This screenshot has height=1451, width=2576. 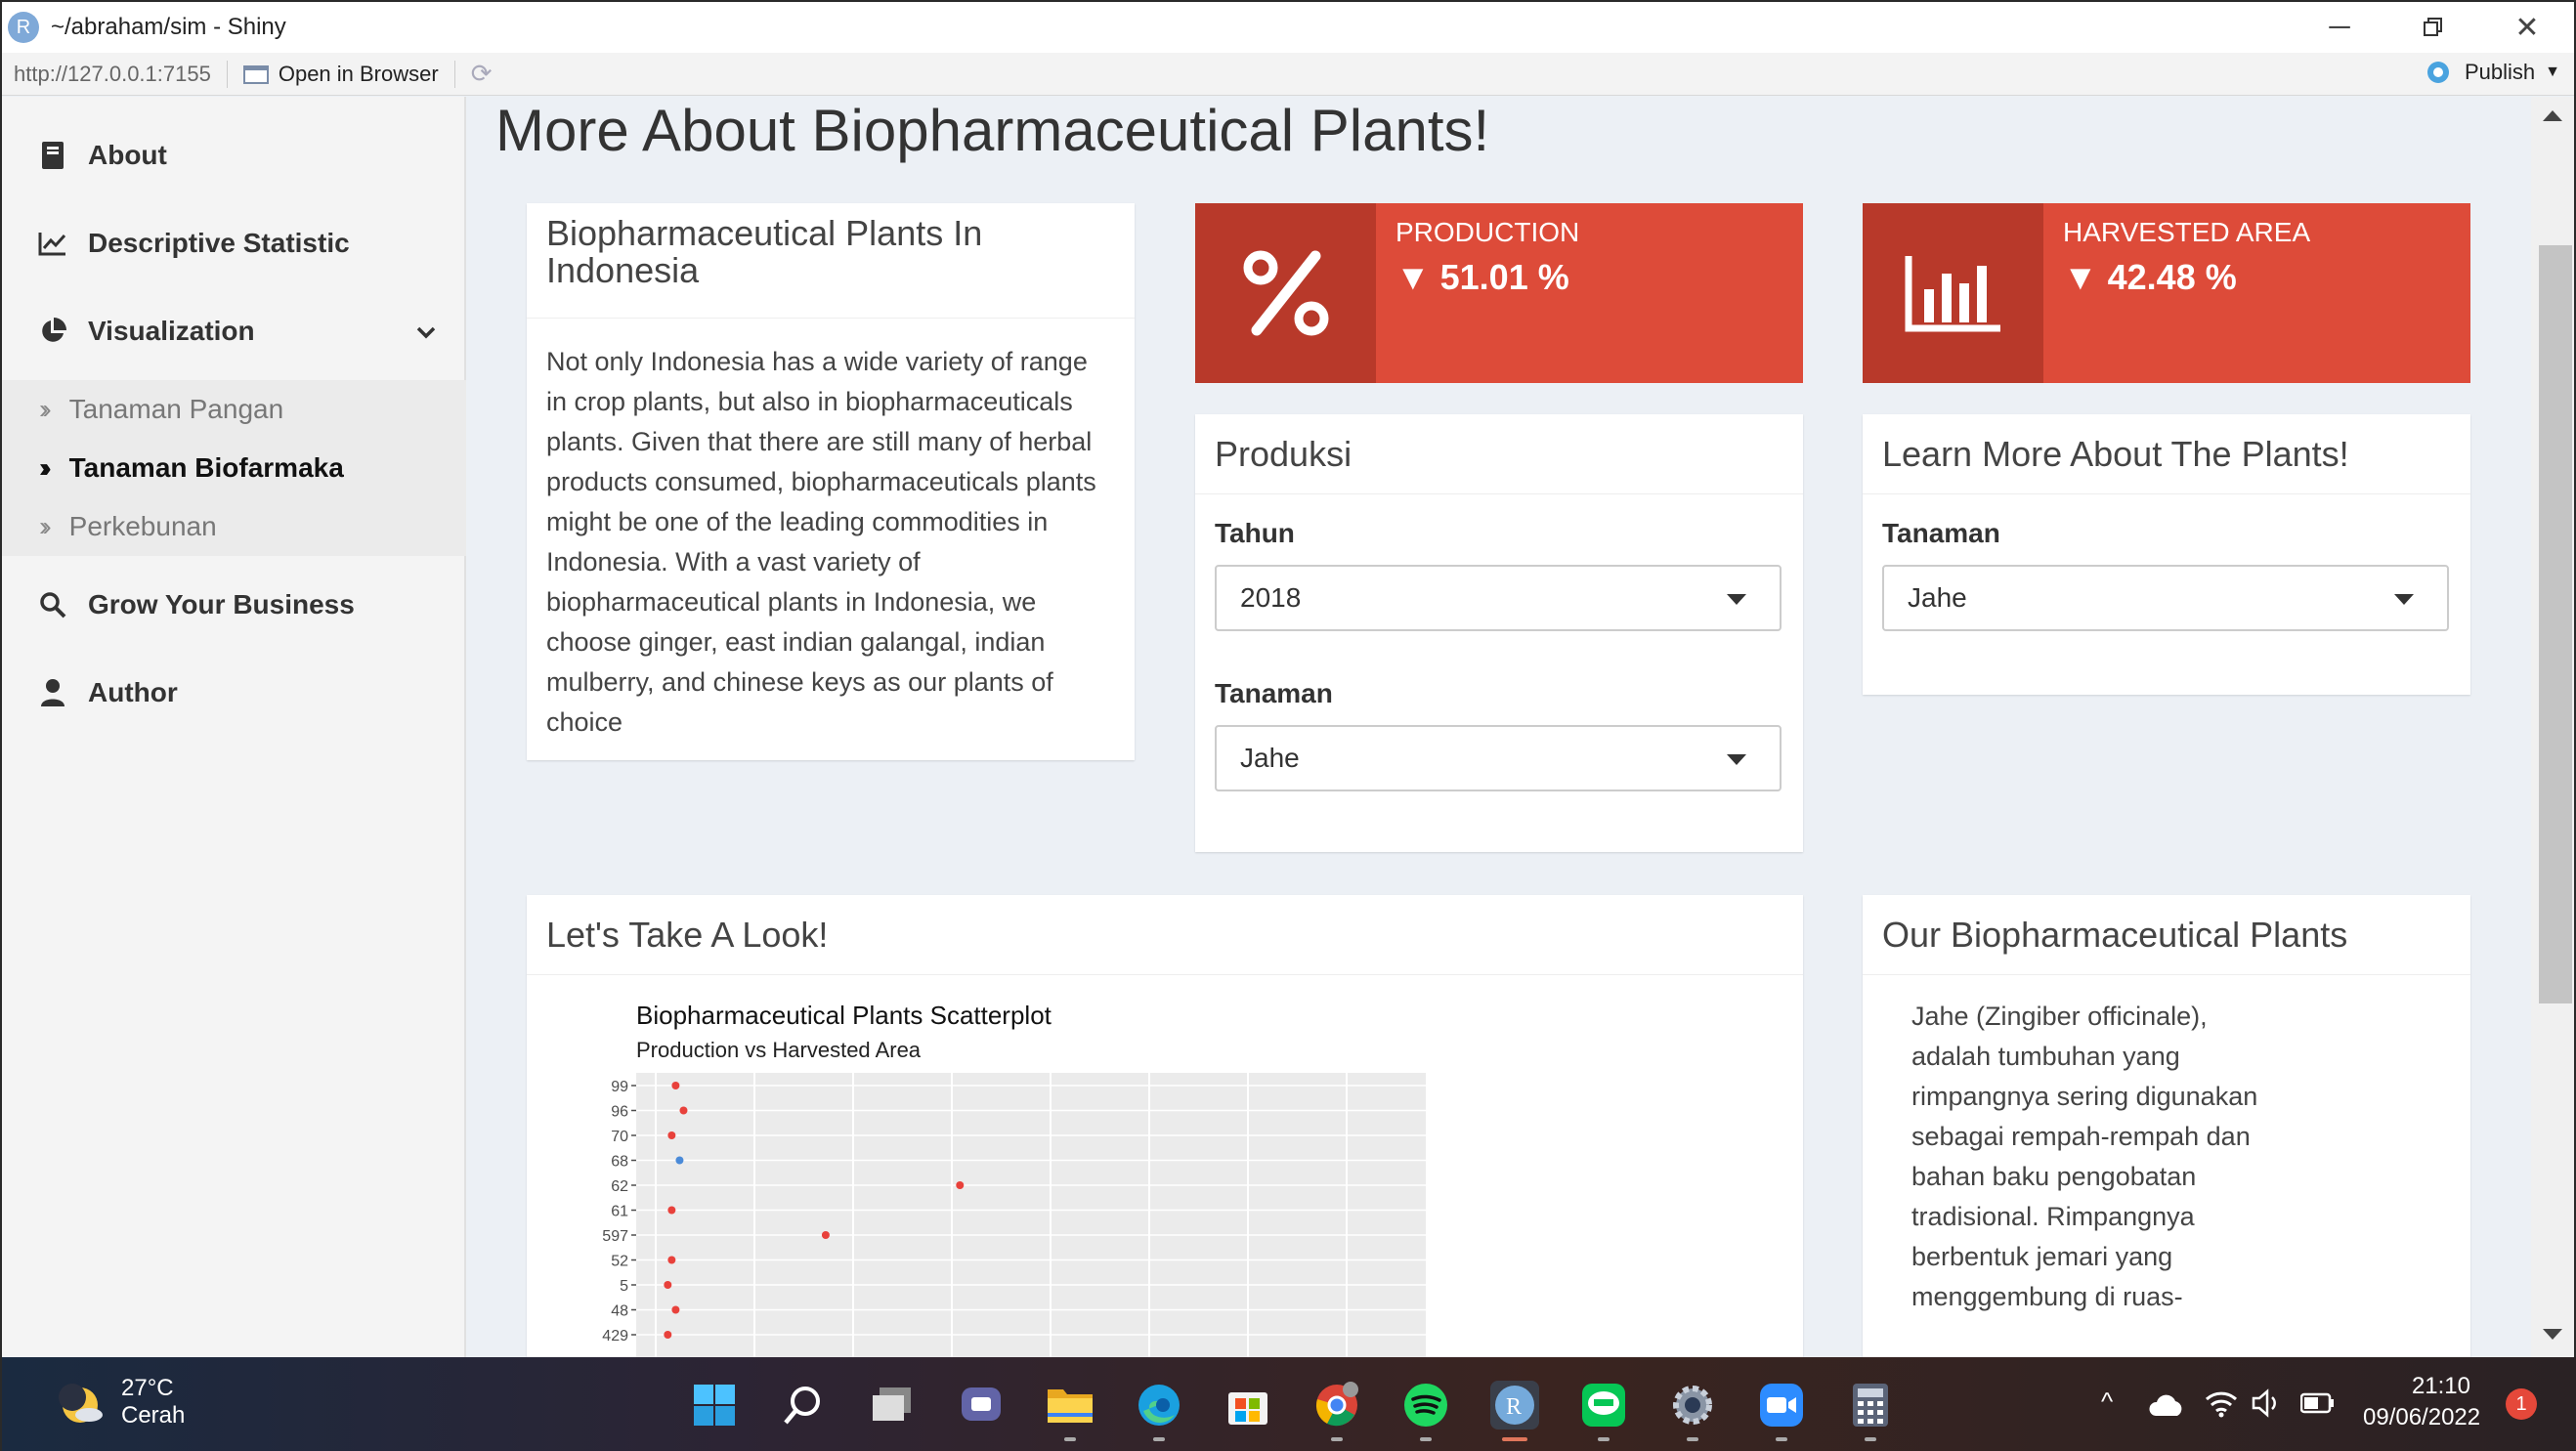 I want to click on spotify-icon, so click(x=1425, y=1411).